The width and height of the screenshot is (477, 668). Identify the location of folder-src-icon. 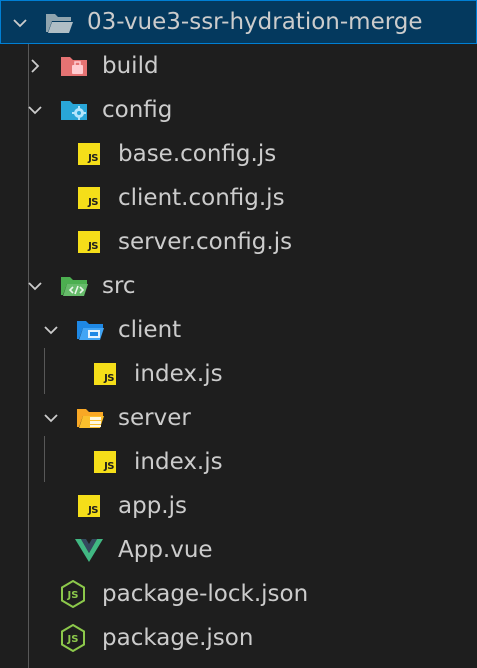
(74, 286).